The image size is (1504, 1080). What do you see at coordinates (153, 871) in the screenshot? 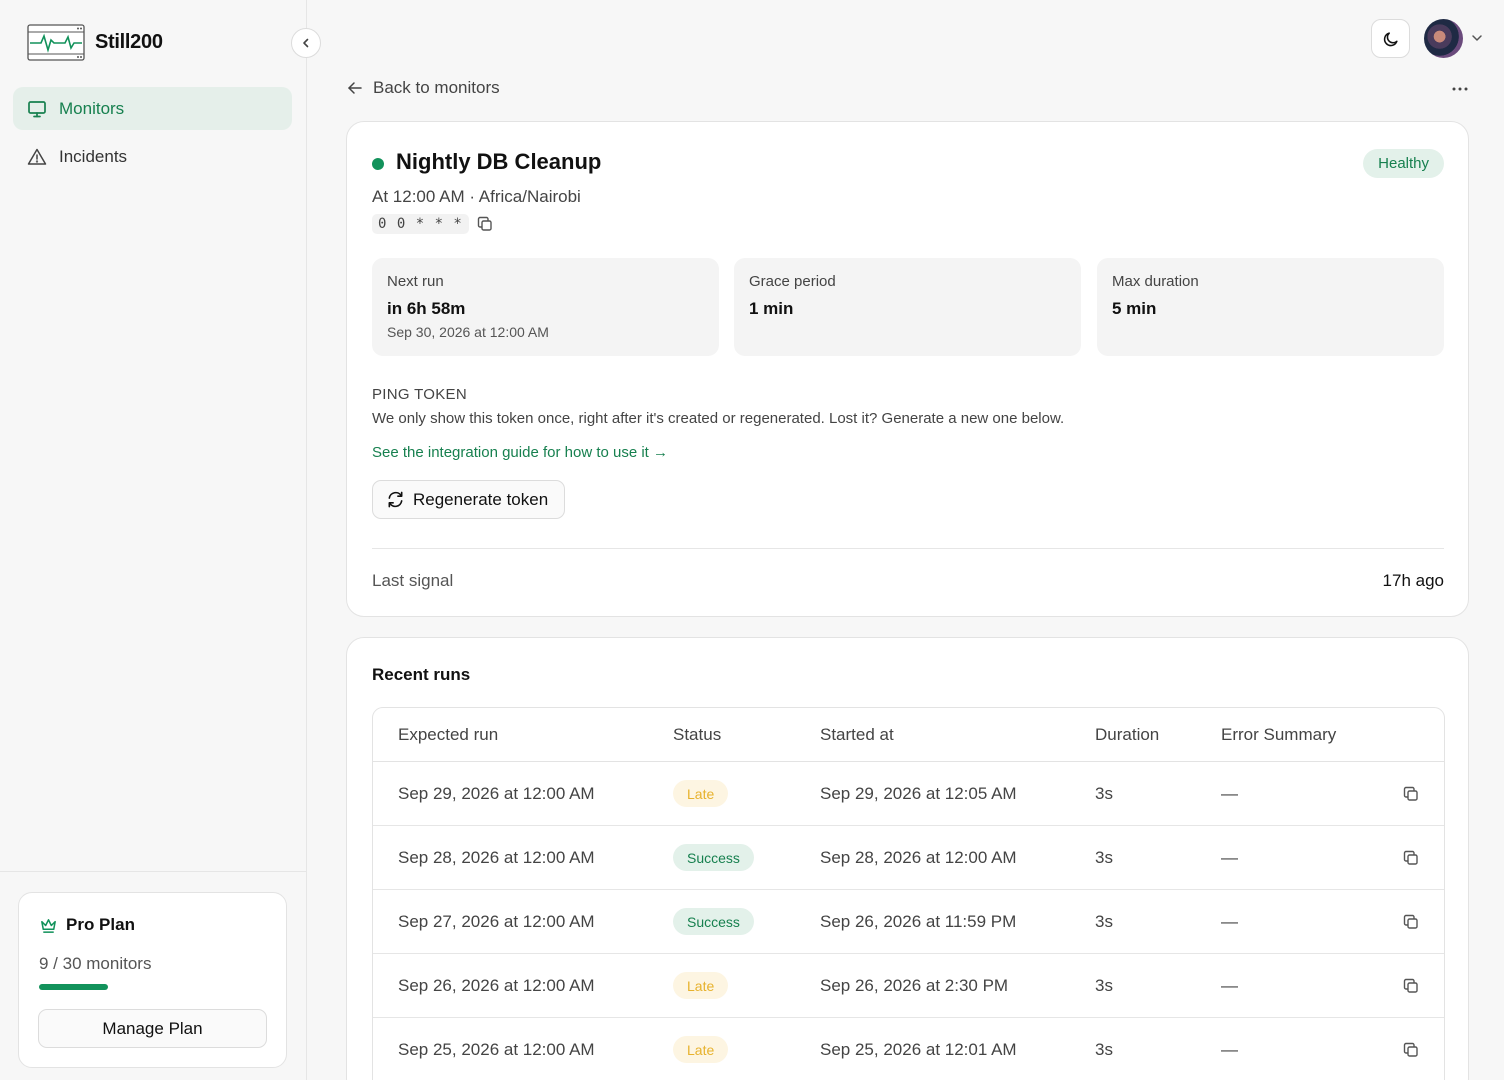
I see `sidebar-divider` at bounding box center [153, 871].